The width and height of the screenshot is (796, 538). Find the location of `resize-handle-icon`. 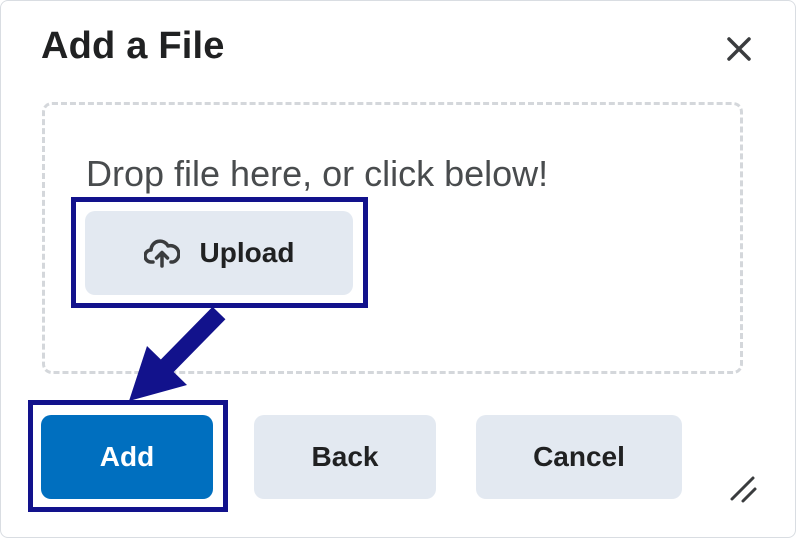

resize-handle-icon is located at coordinates (744, 490).